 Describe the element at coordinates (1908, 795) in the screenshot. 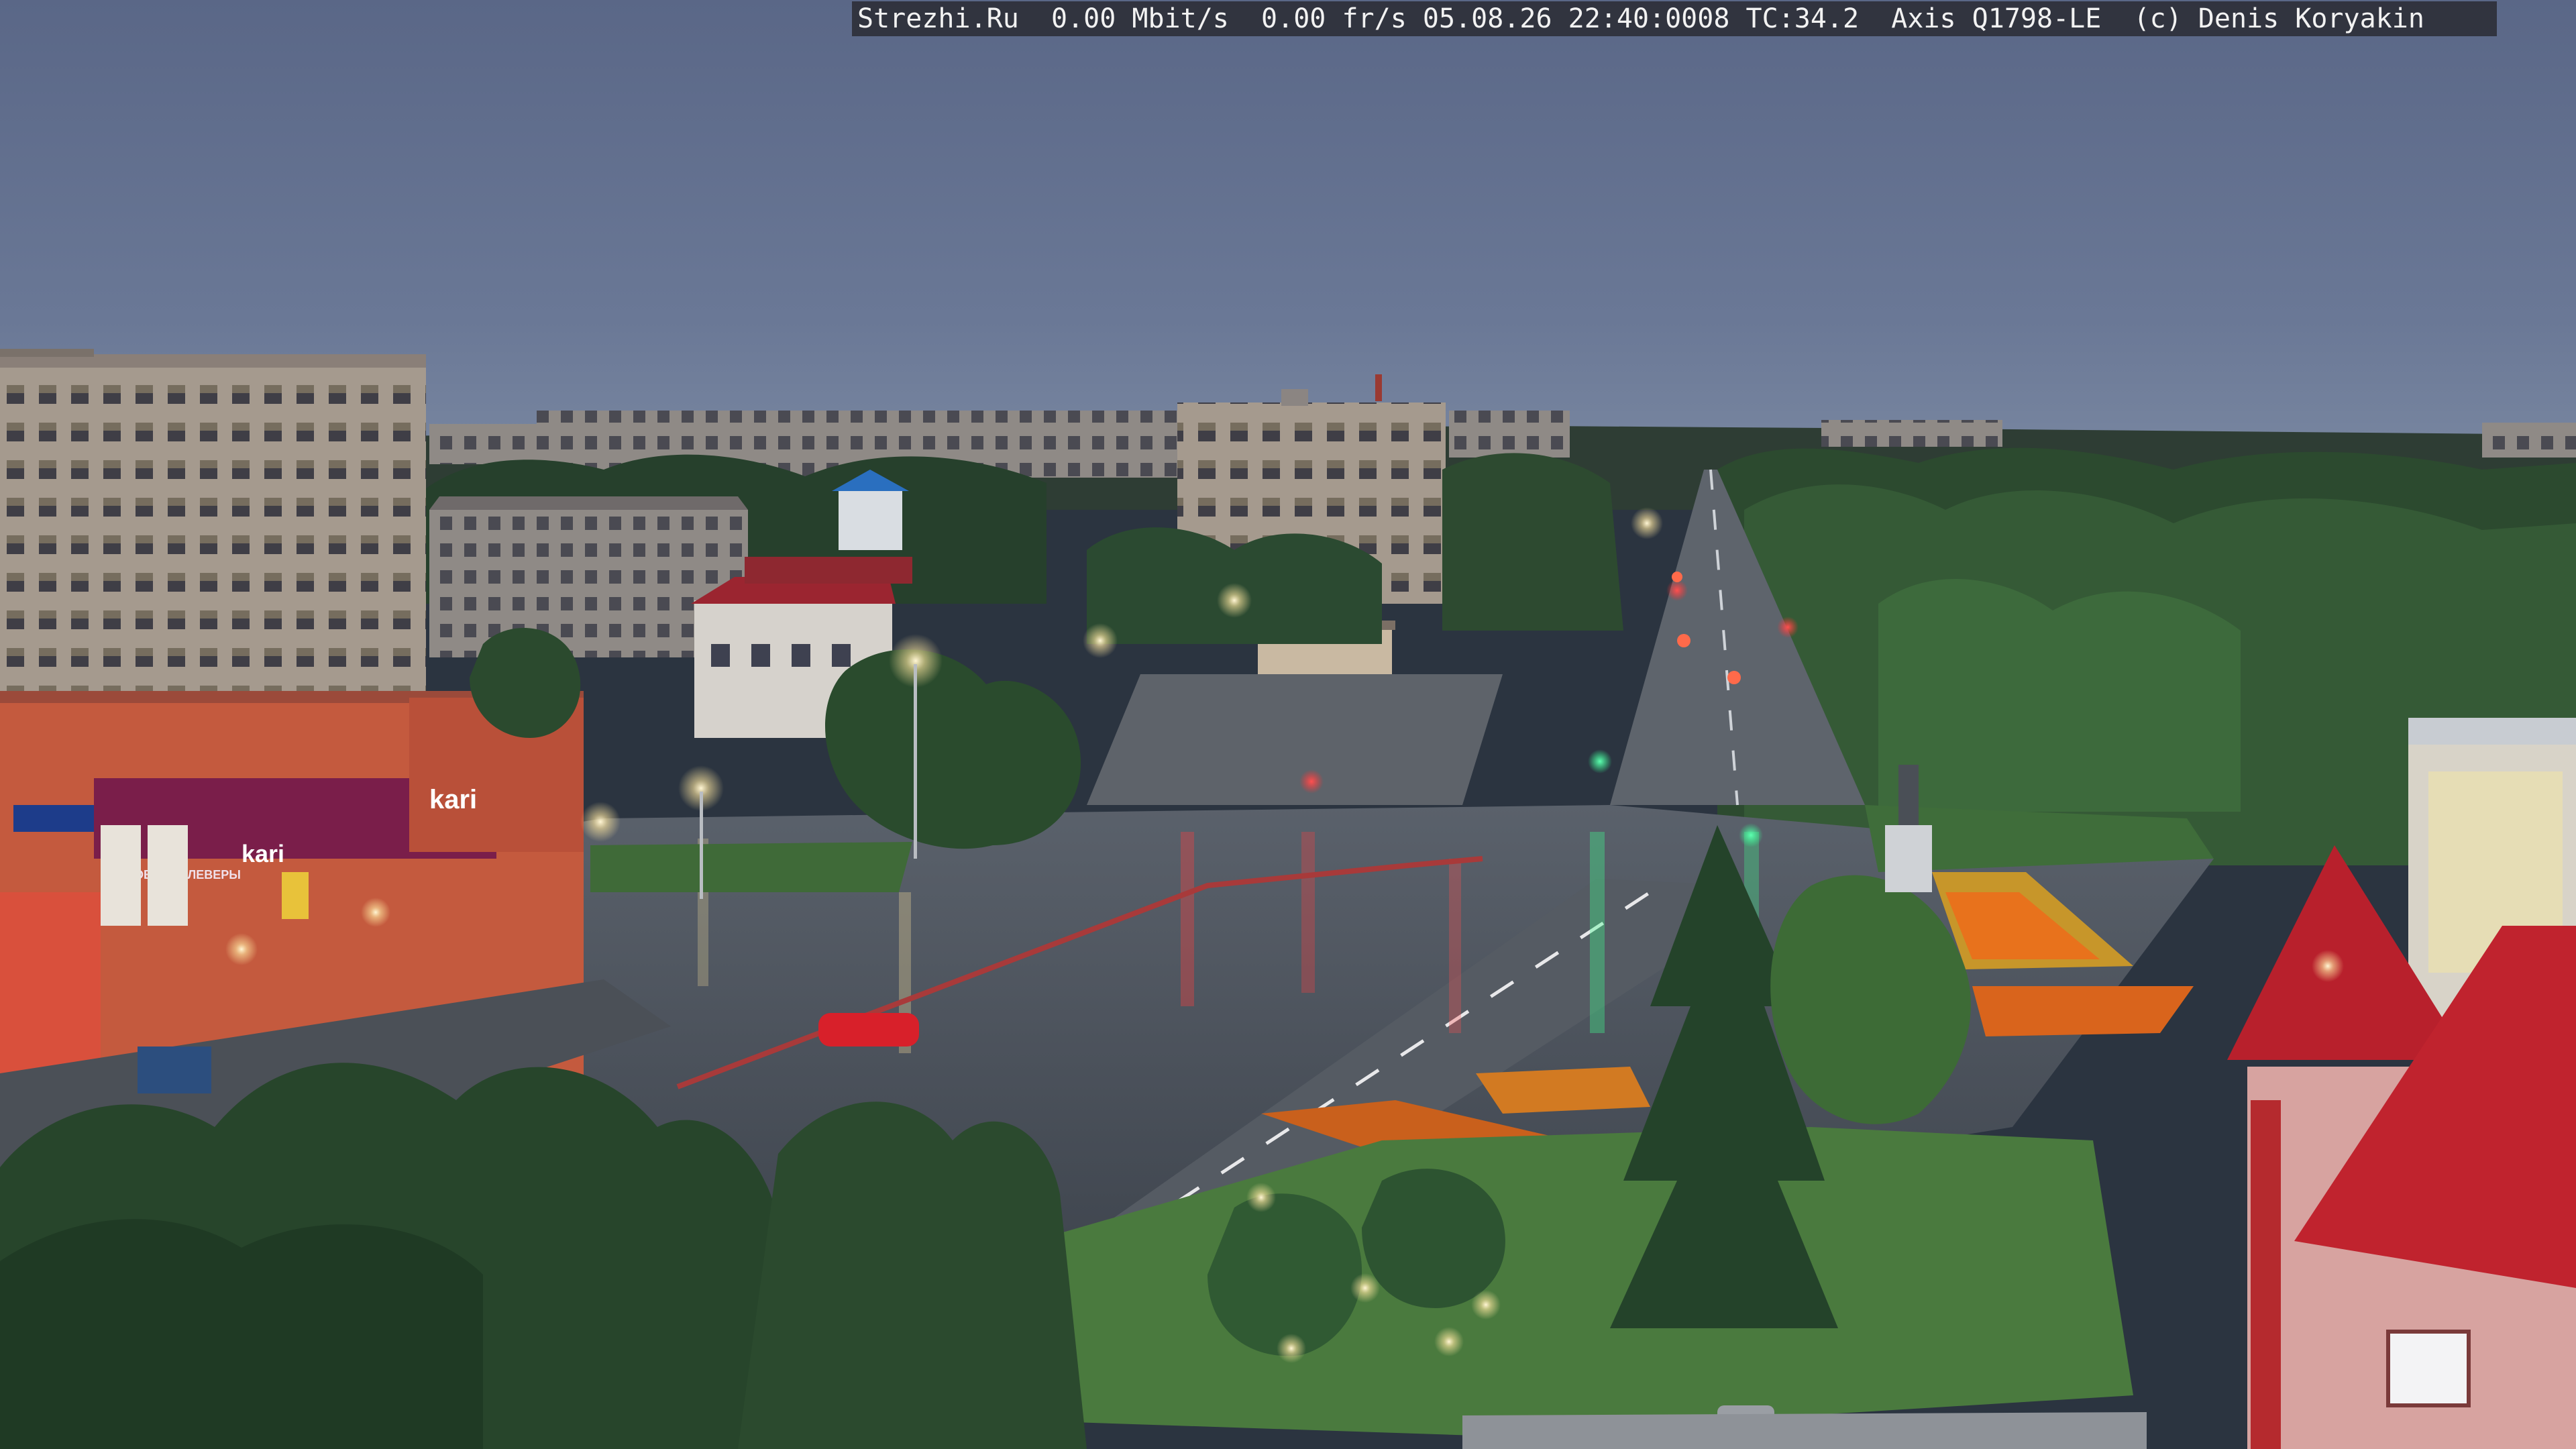

I see `monument` at that location.